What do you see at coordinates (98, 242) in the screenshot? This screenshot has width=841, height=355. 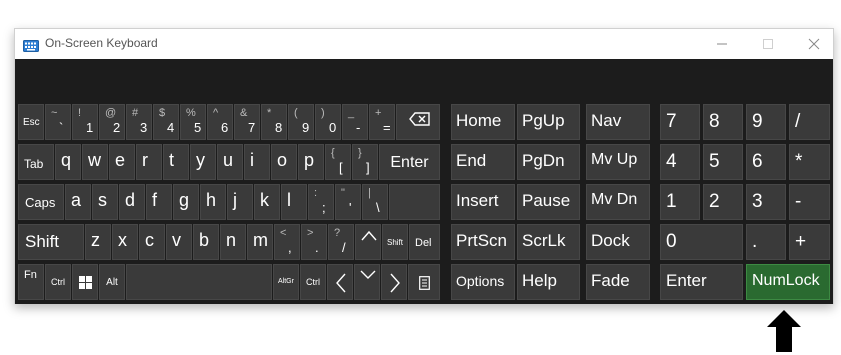 I see `key-z: z` at bounding box center [98, 242].